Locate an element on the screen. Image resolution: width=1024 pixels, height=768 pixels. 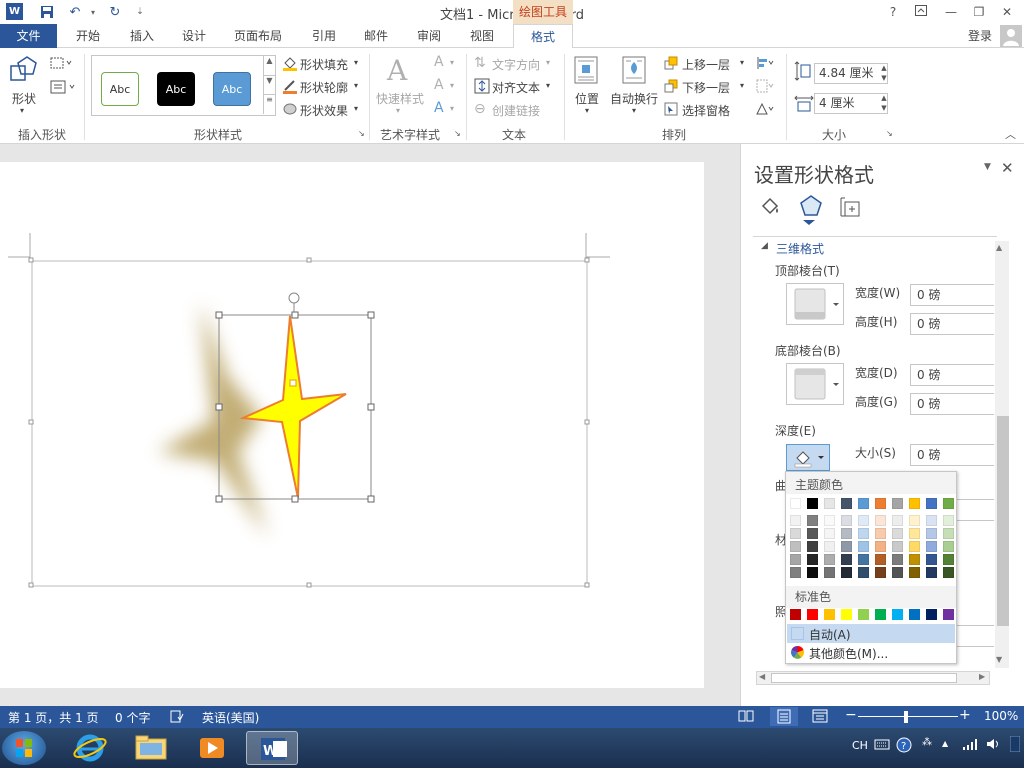
shape-effects-dropdown-icon: ▾ is located at coordinates (356, 108).